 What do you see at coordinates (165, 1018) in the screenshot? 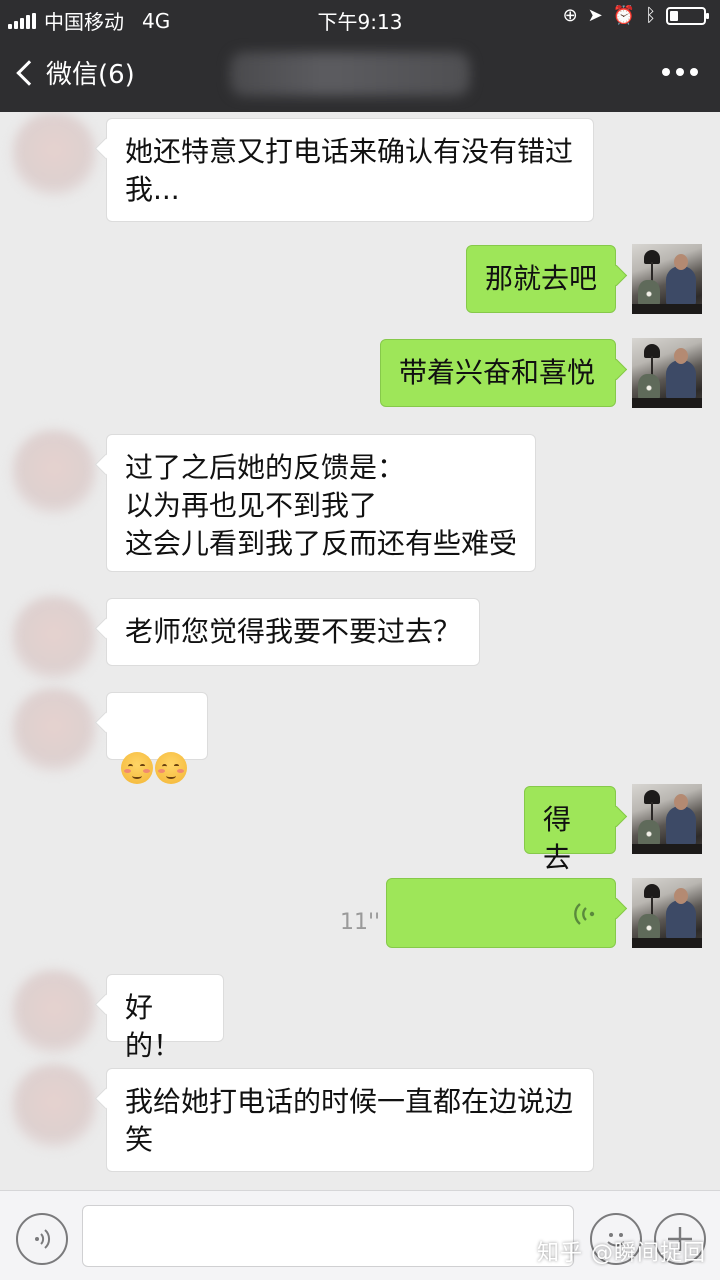
I see `message-bubble: 好的！` at bounding box center [165, 1018].